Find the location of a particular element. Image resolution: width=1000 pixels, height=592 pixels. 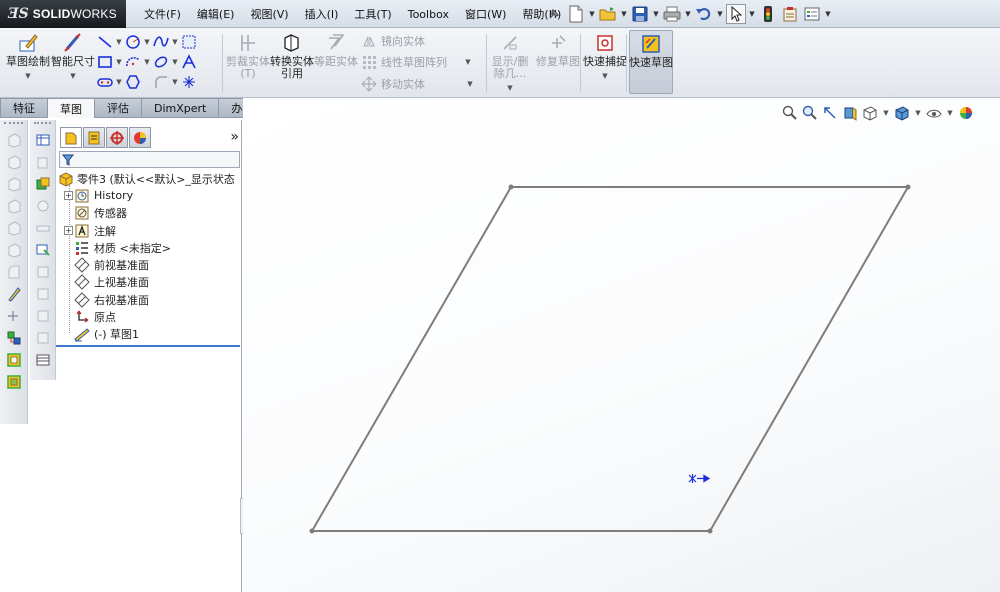

open-dropdown-icon: ▼ is located at coordinates (624, 14).